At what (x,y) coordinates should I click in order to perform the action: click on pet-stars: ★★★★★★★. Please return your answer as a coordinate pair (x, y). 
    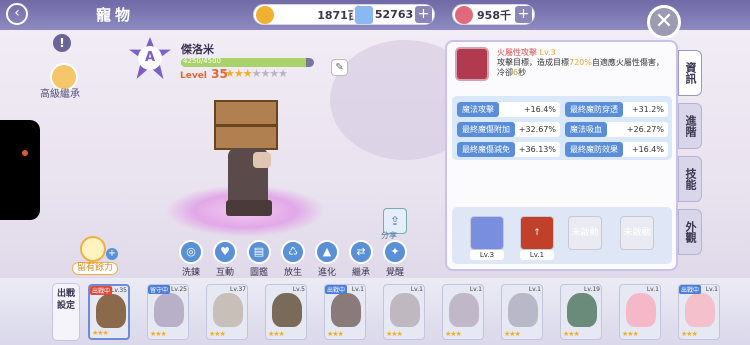
    Looking at the image, I should click on (256, 73).